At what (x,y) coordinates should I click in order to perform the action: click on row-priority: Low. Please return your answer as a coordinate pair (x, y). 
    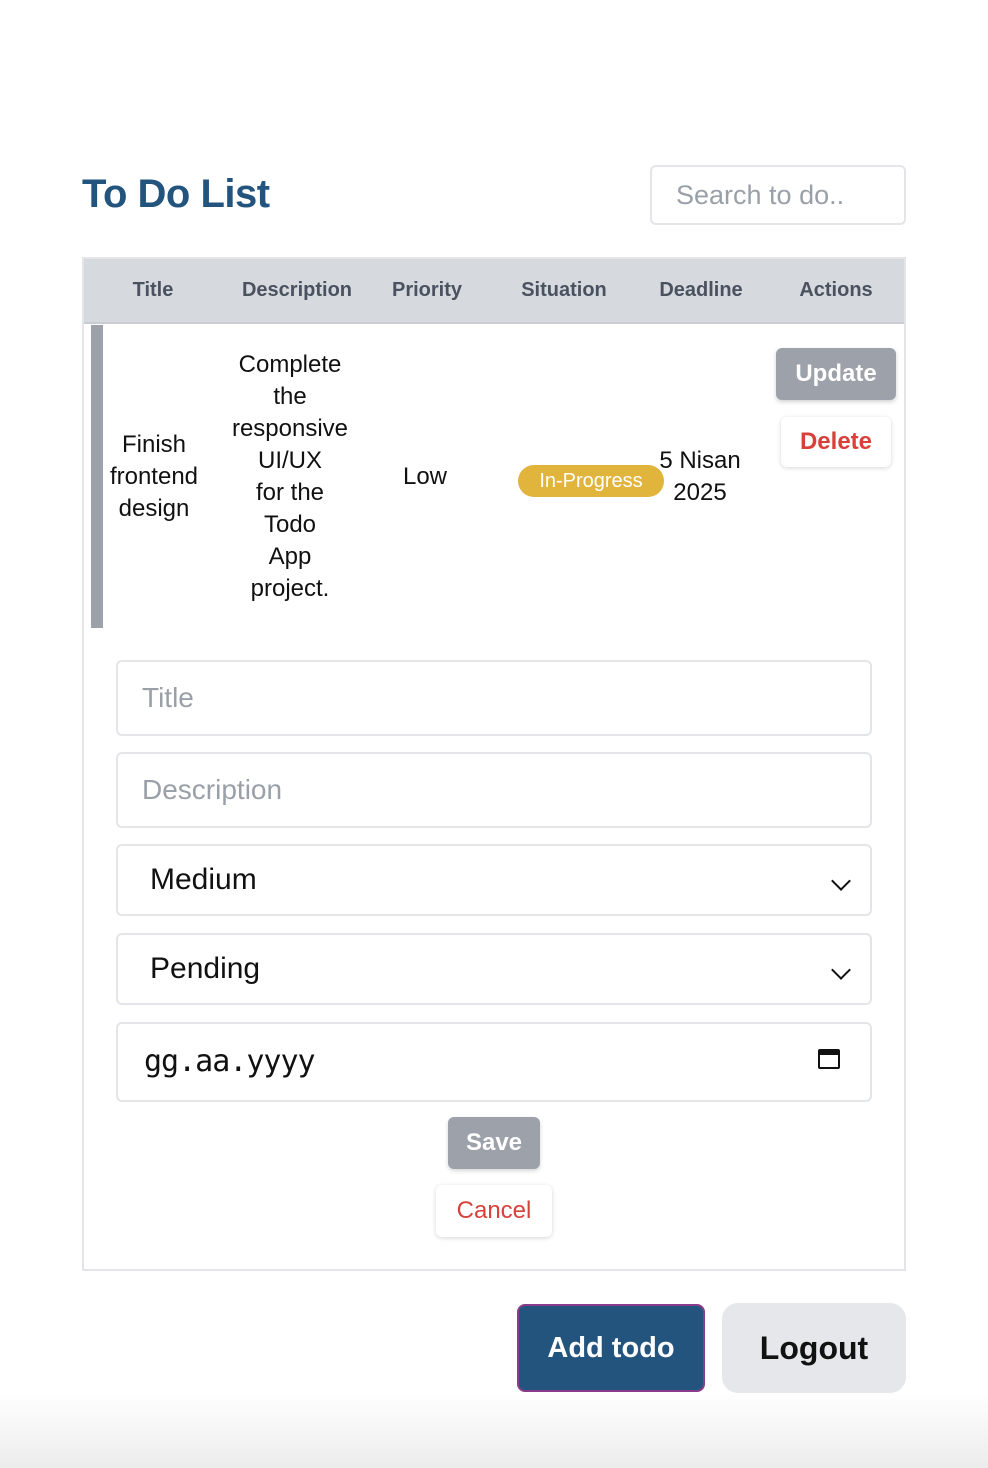
    Looking at the image, I should click on (425, 476).